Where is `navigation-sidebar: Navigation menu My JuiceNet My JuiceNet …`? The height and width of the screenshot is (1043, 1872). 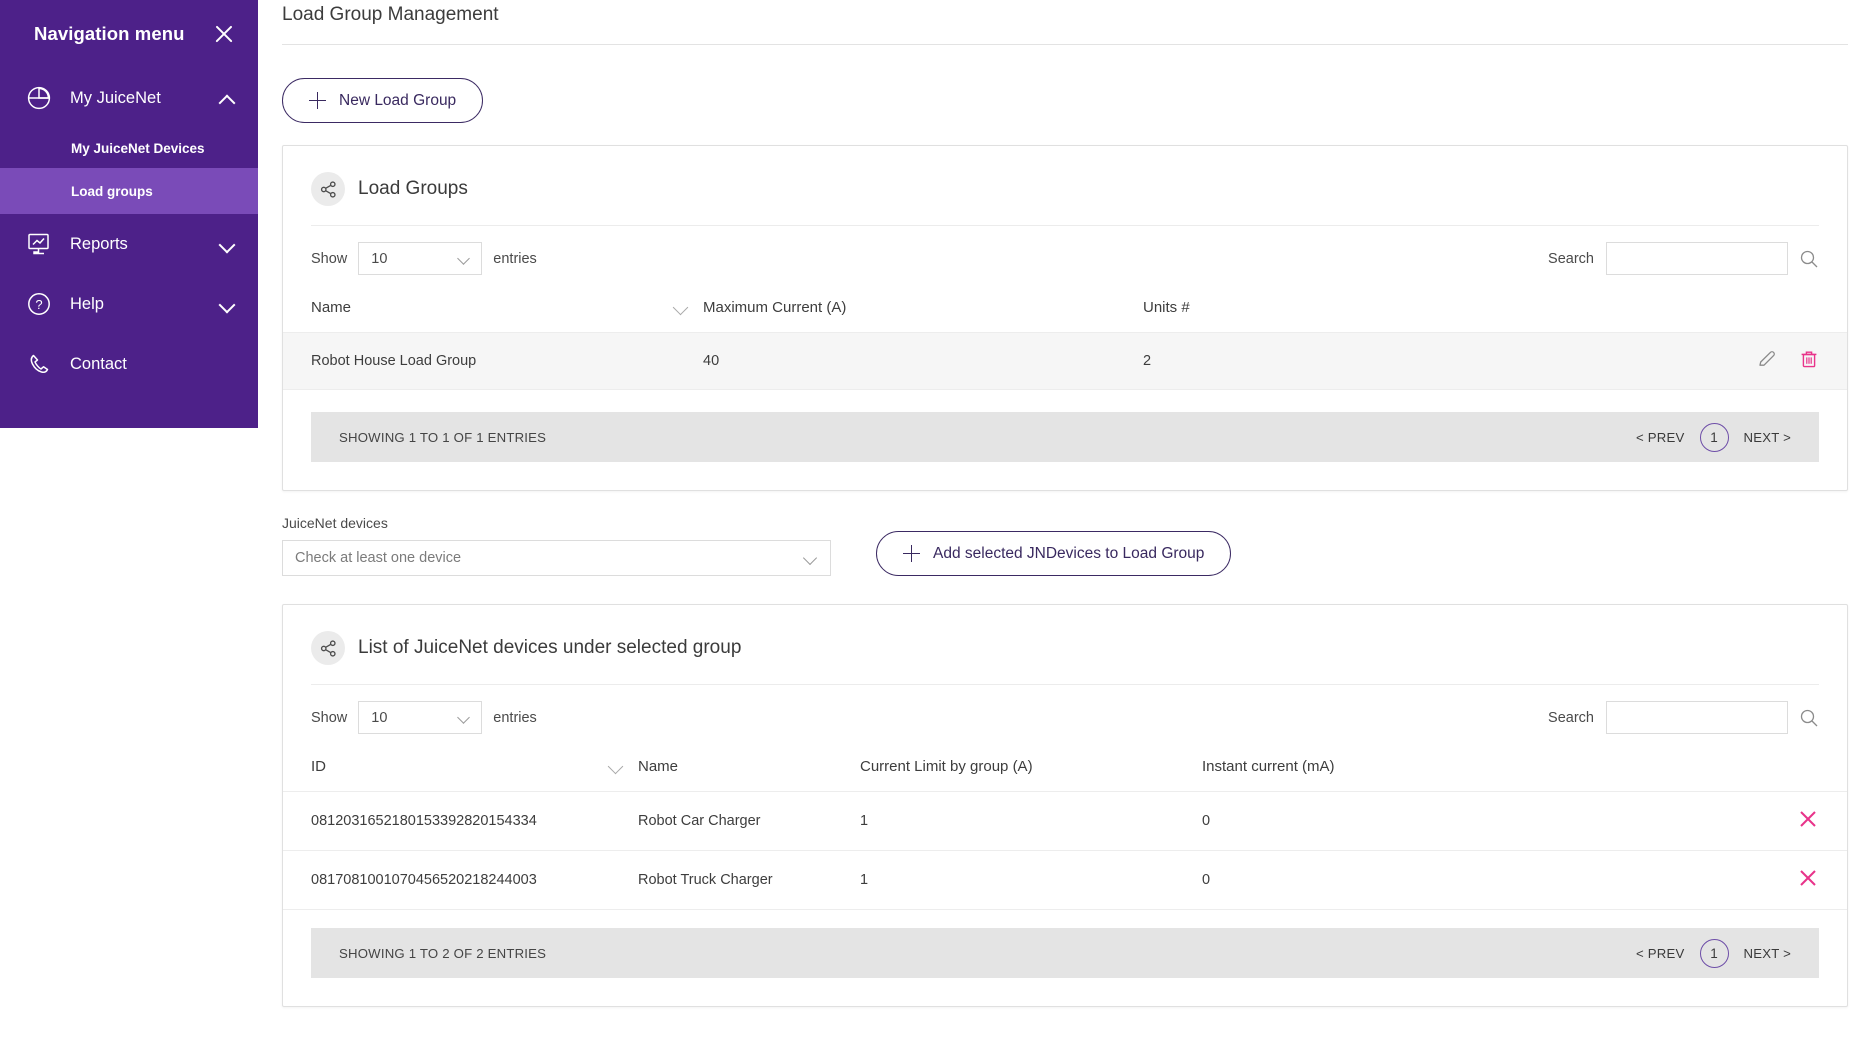 navigation-sidebar: Navigation menu My JuiceNet My JuiceNet … is located at coordinates (129, 214).